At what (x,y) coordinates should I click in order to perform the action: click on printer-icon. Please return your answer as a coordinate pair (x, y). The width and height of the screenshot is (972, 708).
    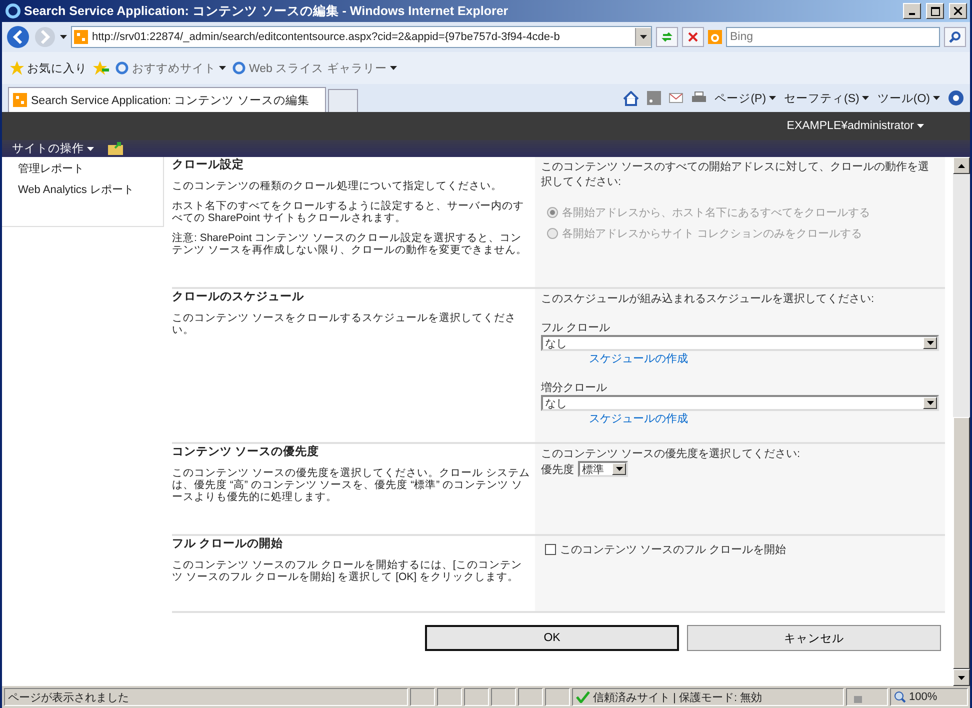
    Looking at the image, I should click on (698, 98).